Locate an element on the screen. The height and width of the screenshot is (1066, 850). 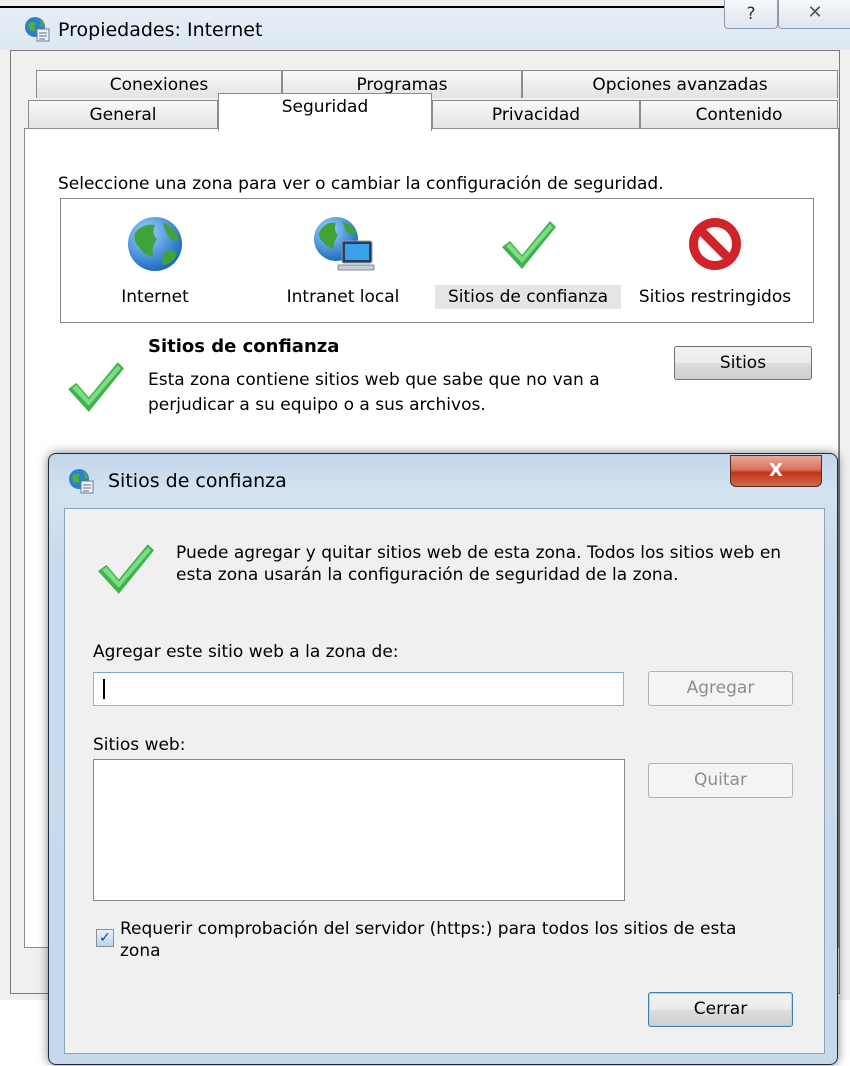
checkmark-icon is located at coordinates (529, 245).